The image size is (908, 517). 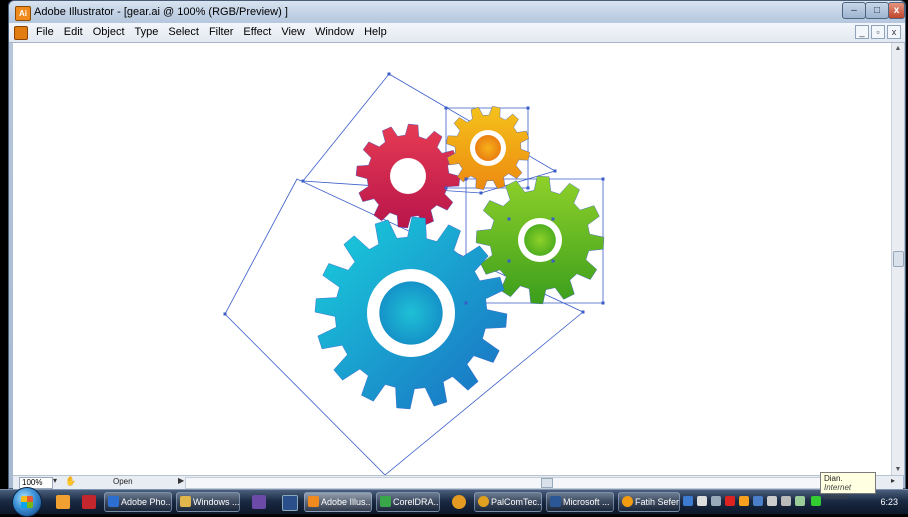 What do you see at coordinates (45, 32) in the screenshot?
I see `menu-file: File` at bounding box center [45, 32].